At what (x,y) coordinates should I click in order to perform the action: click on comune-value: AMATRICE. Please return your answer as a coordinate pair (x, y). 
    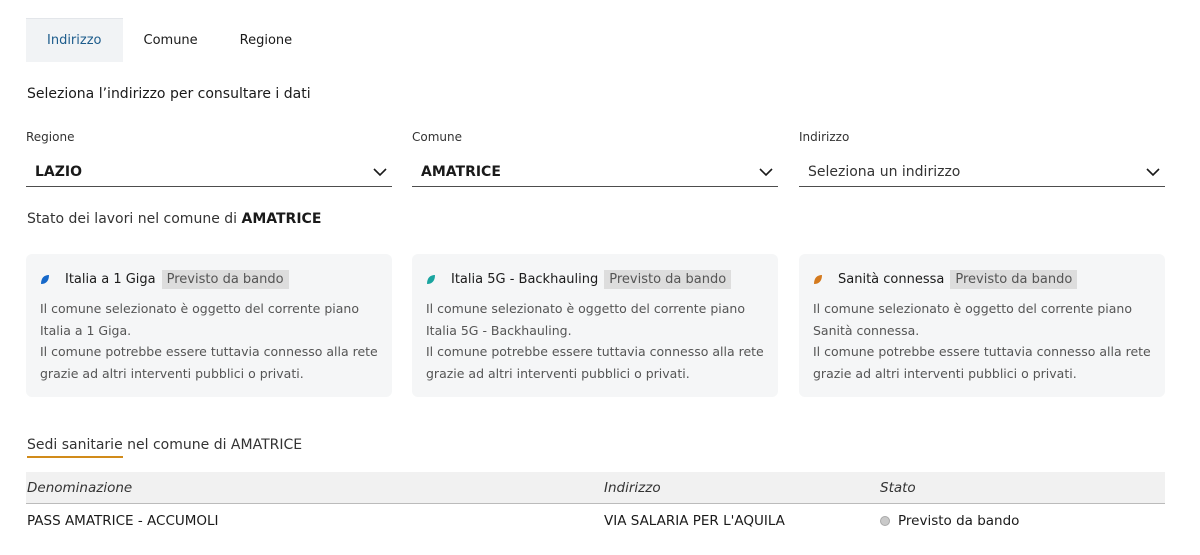
    Looking at the image, I should click on (461, 172).